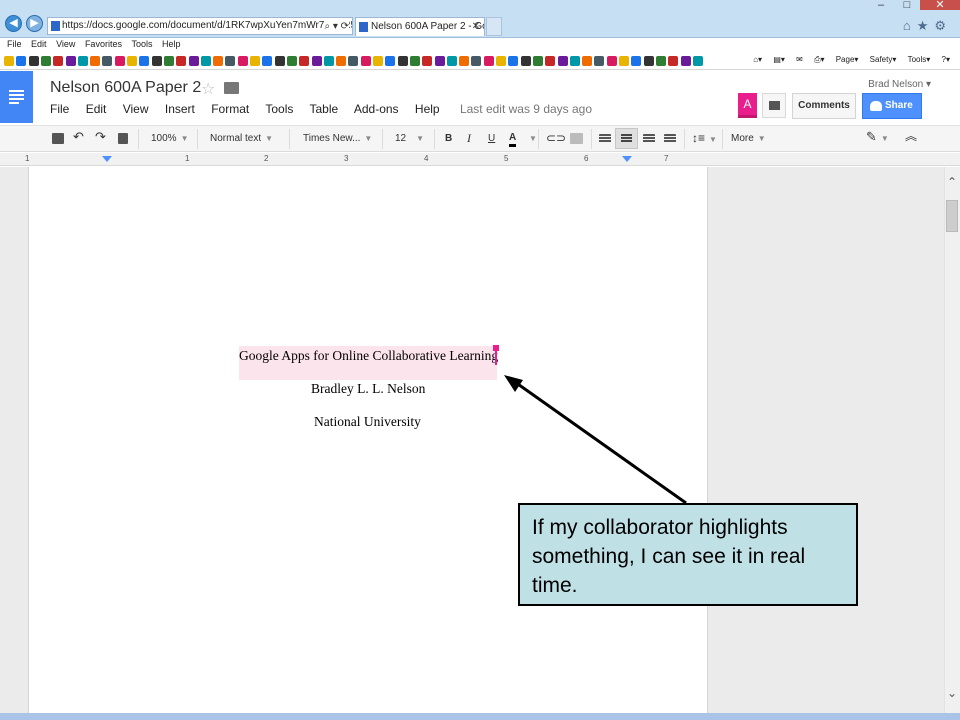 This screenshot has height=720, width=960. Describe the element at coordinates (376, 109) in the screenshot. I see `docs-menu-addons: Add-ons` at that location.